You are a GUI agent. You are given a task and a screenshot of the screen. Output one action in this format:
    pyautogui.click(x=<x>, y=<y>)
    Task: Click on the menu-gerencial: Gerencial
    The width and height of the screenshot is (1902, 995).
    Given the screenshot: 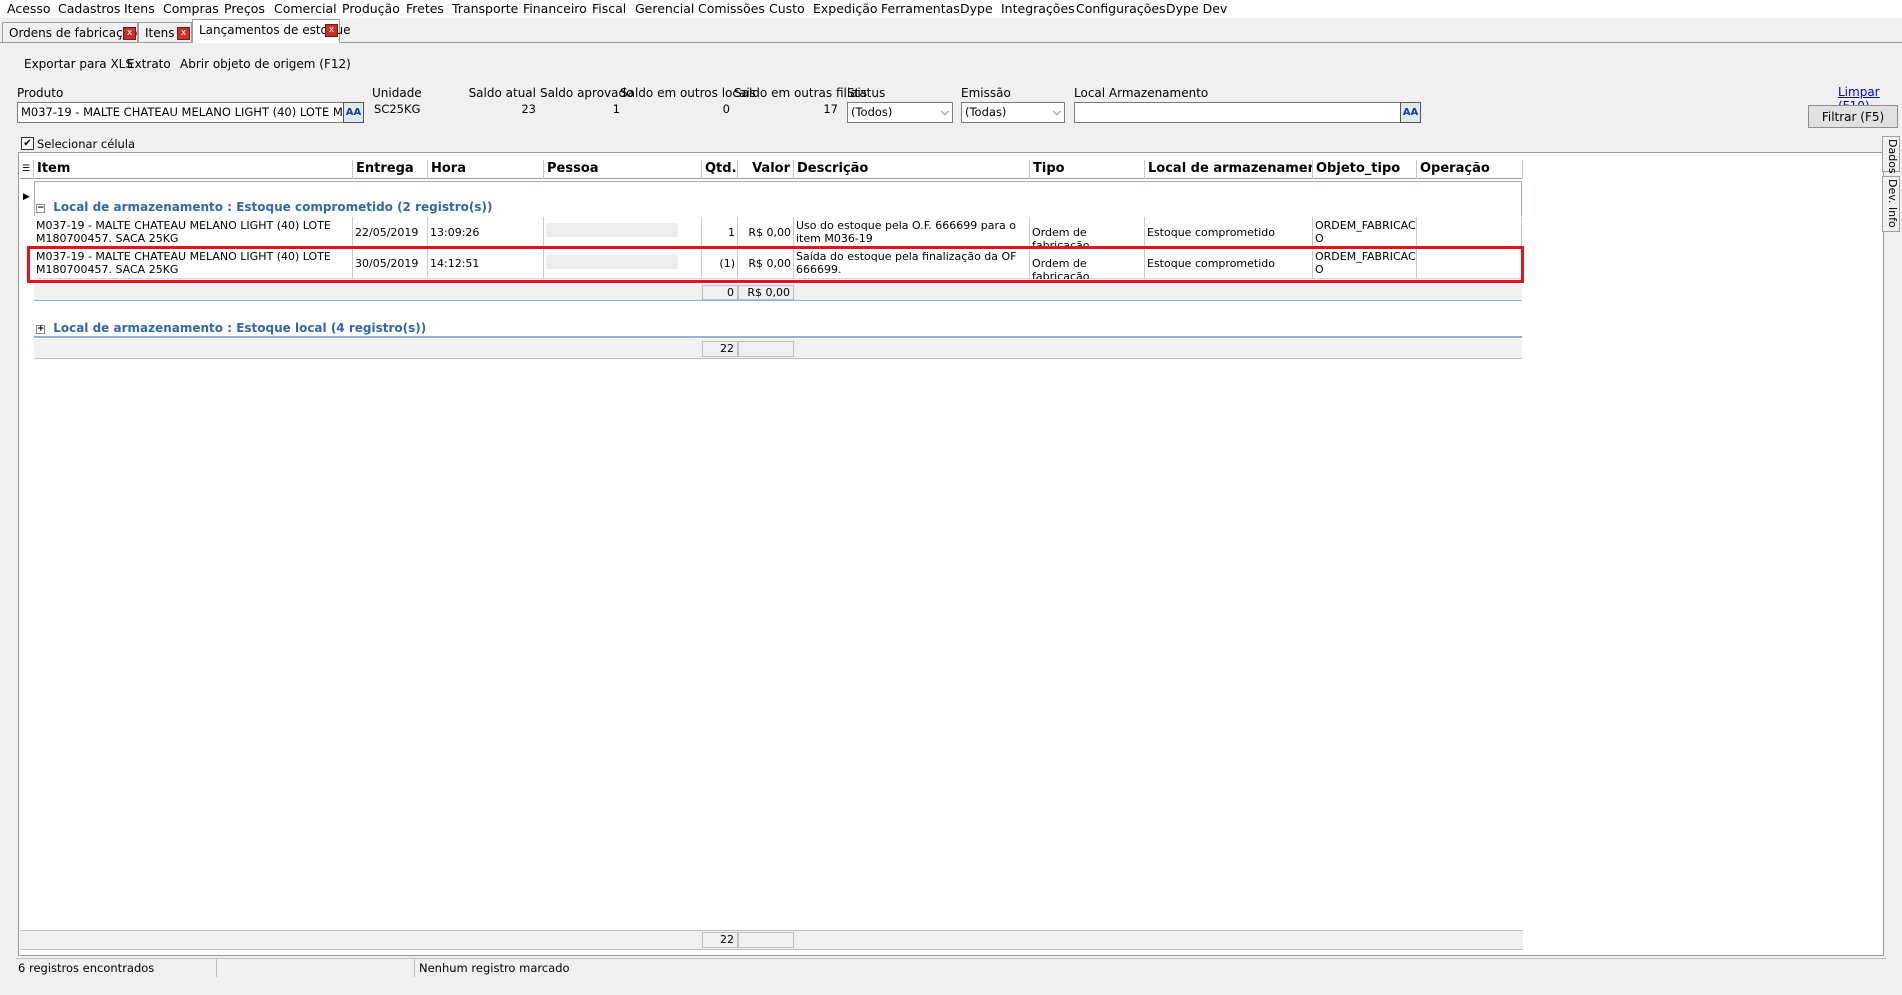 What is the action you would take?
    pyautogui.click(x=664, y=8)
    